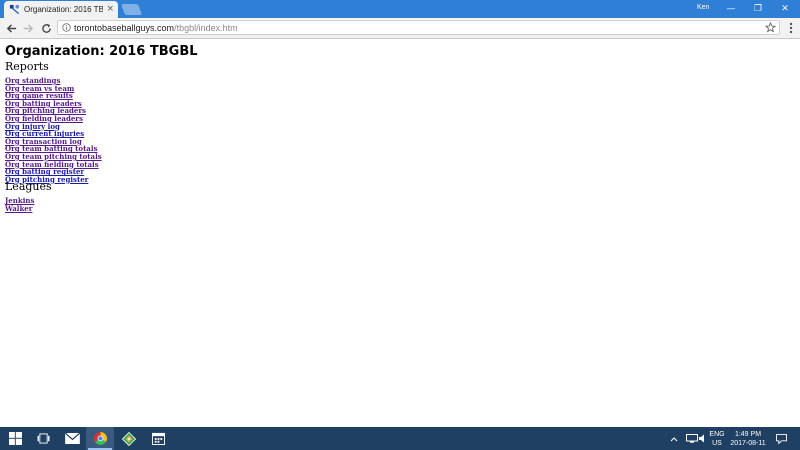  I want to click on page-title: Organization: 2016 TBGBL, so click(101, 51).